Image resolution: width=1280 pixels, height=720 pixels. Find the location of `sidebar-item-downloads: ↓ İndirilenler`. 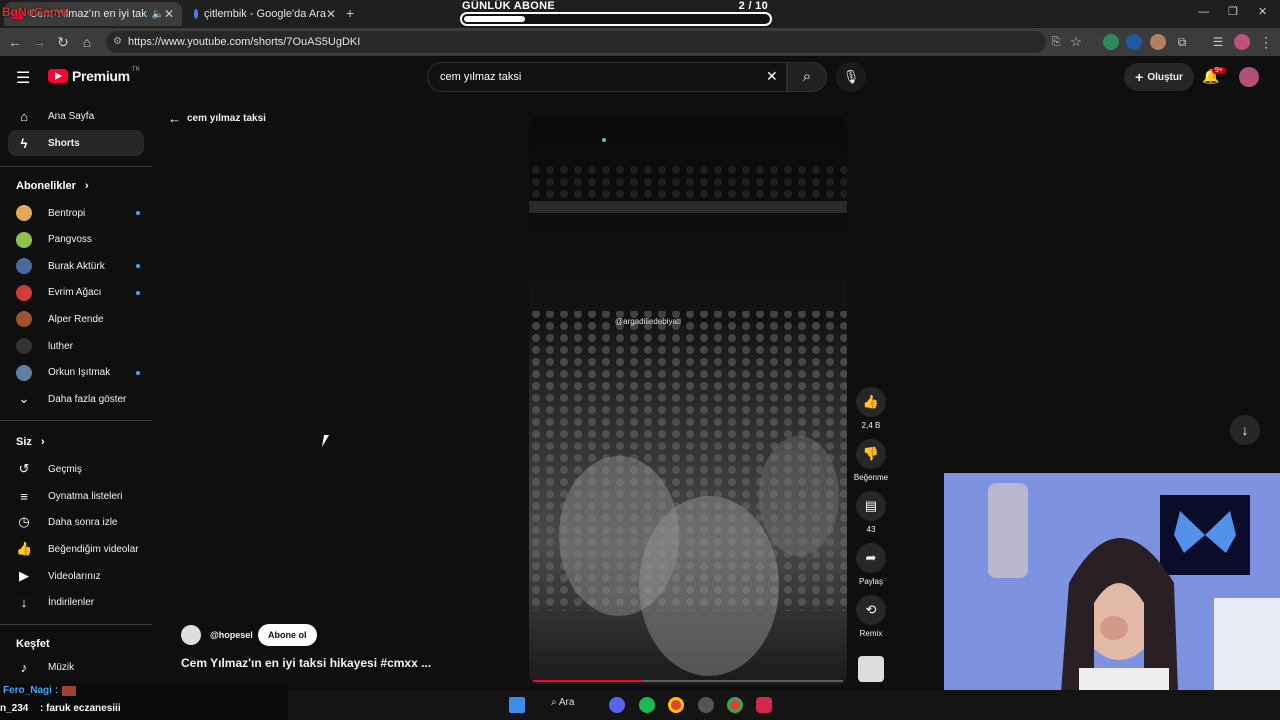

sidebar-item-downloads: ↓ İndirilenler is located at coordinates (76, 602).